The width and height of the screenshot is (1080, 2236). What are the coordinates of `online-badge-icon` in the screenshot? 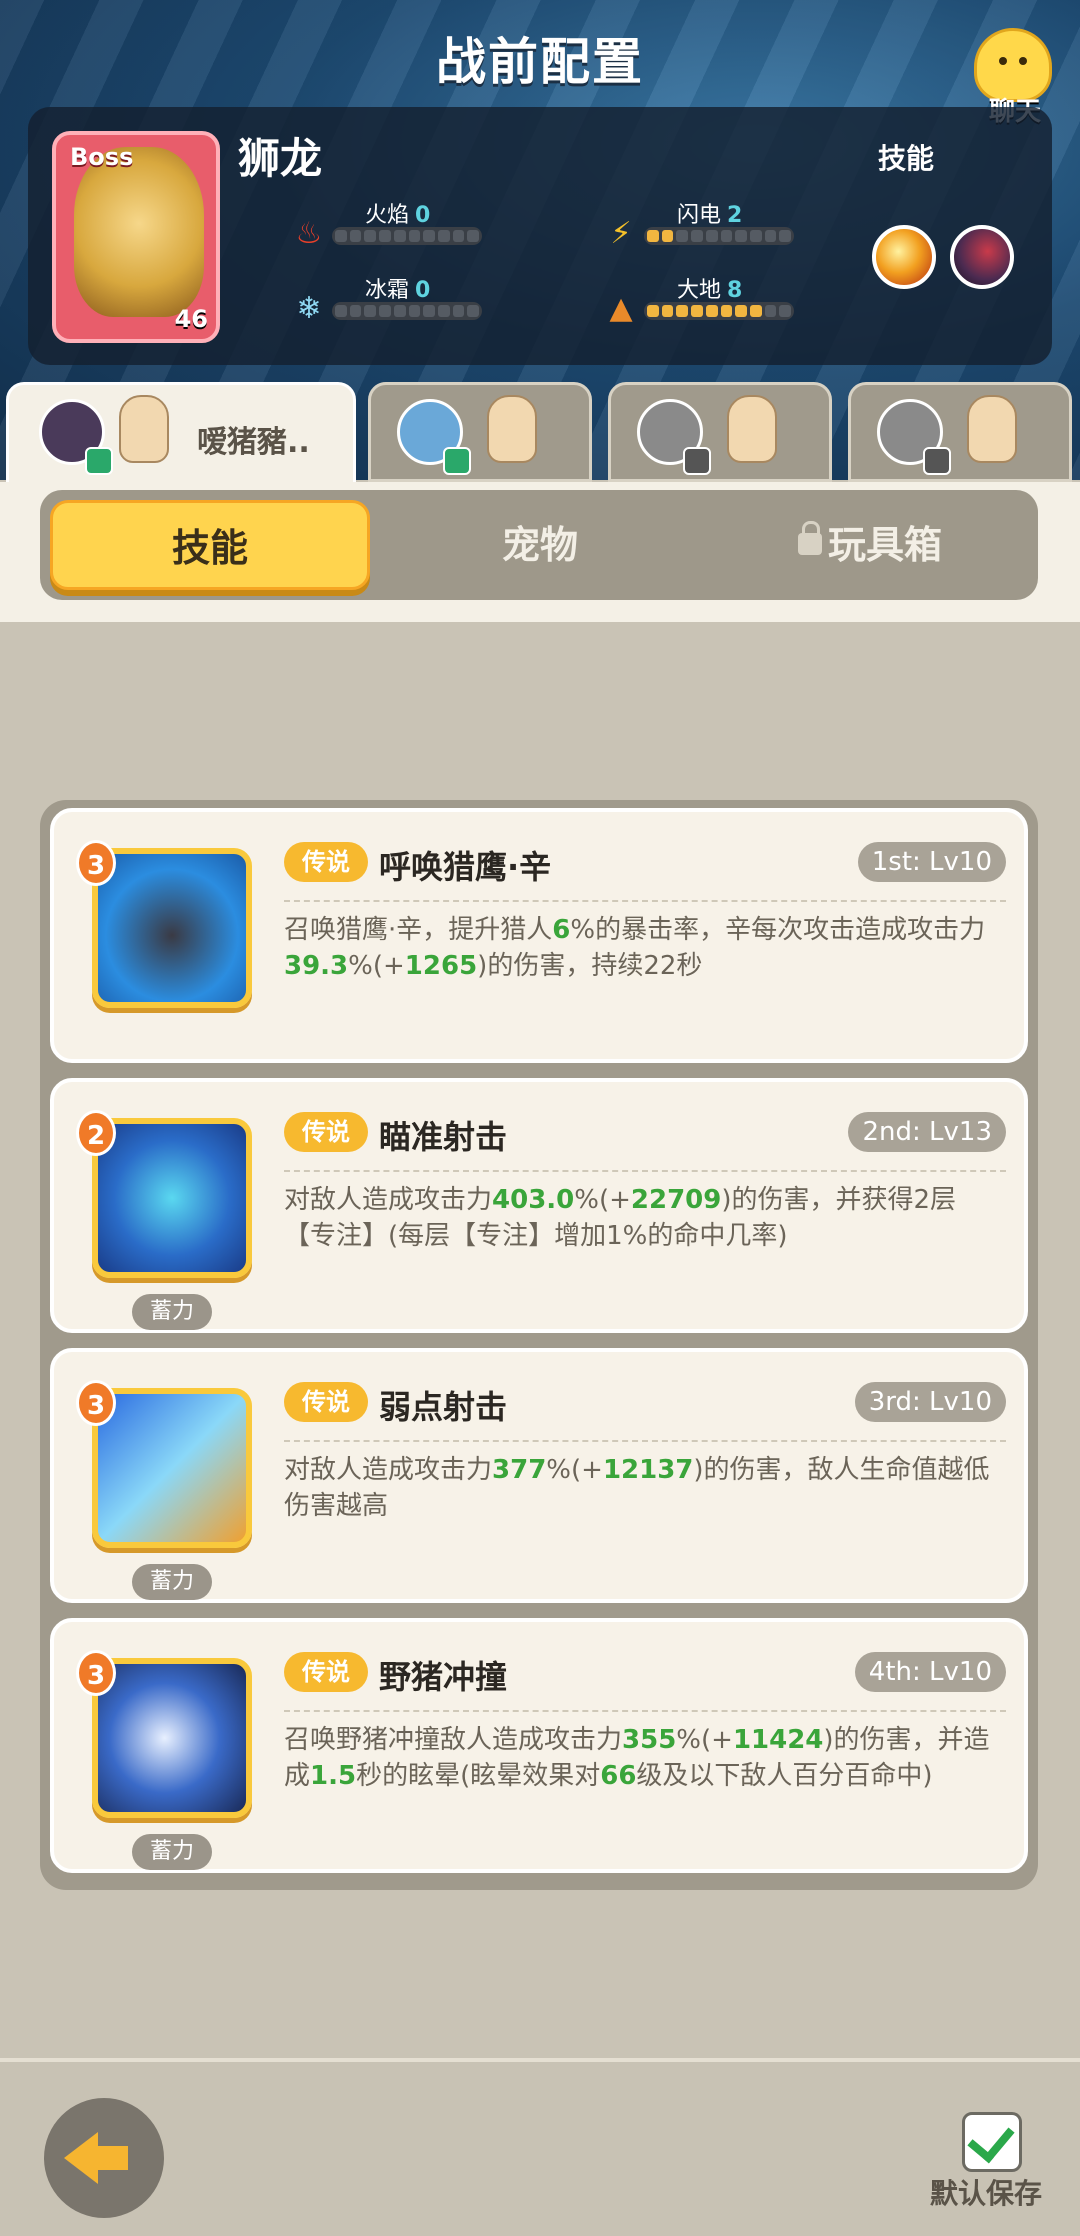 It's located at (99, 461).